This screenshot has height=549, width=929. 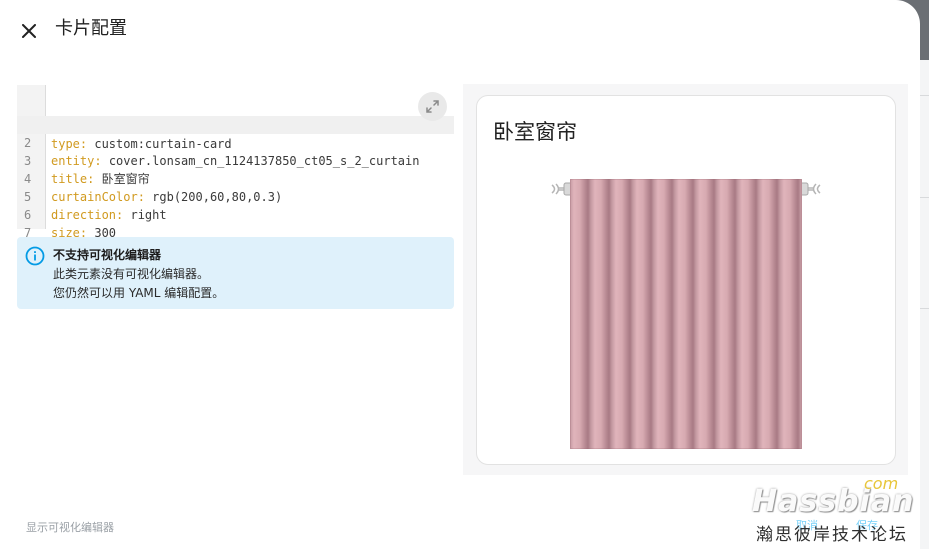 I want to click on card-title: 卧室窗帘, so click(x=535, y=132).